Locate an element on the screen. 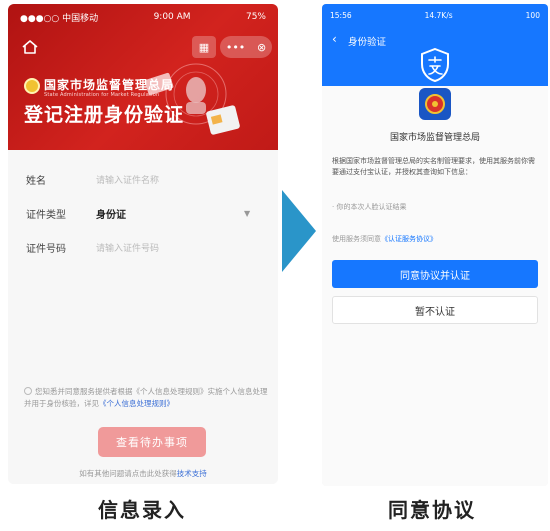 The height and width of the screenshot is (531, 550). nav-title: 身份验证 is located at coordinates (367, 42).